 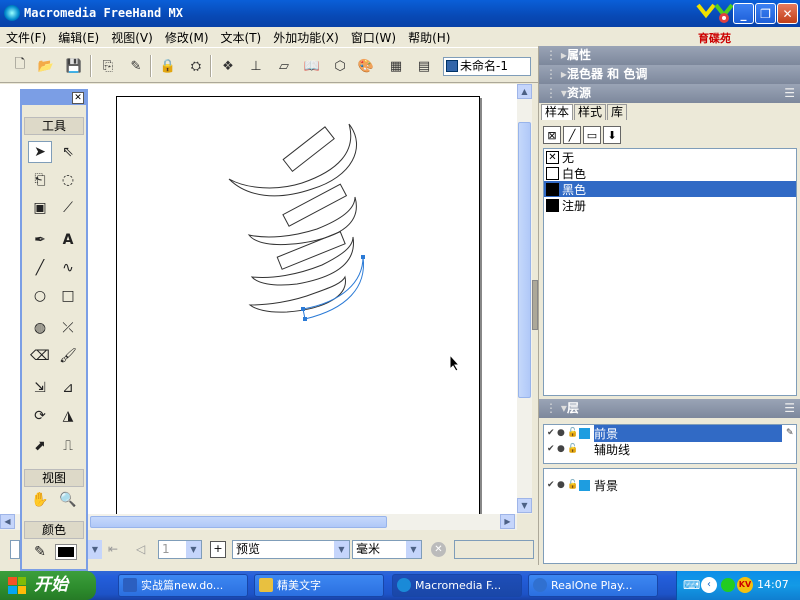 What do you see at coordinates (68, 208) in the screenshot?
I see `eyedropper-tool-icon: ⟋` at bounding box center [68, 208].